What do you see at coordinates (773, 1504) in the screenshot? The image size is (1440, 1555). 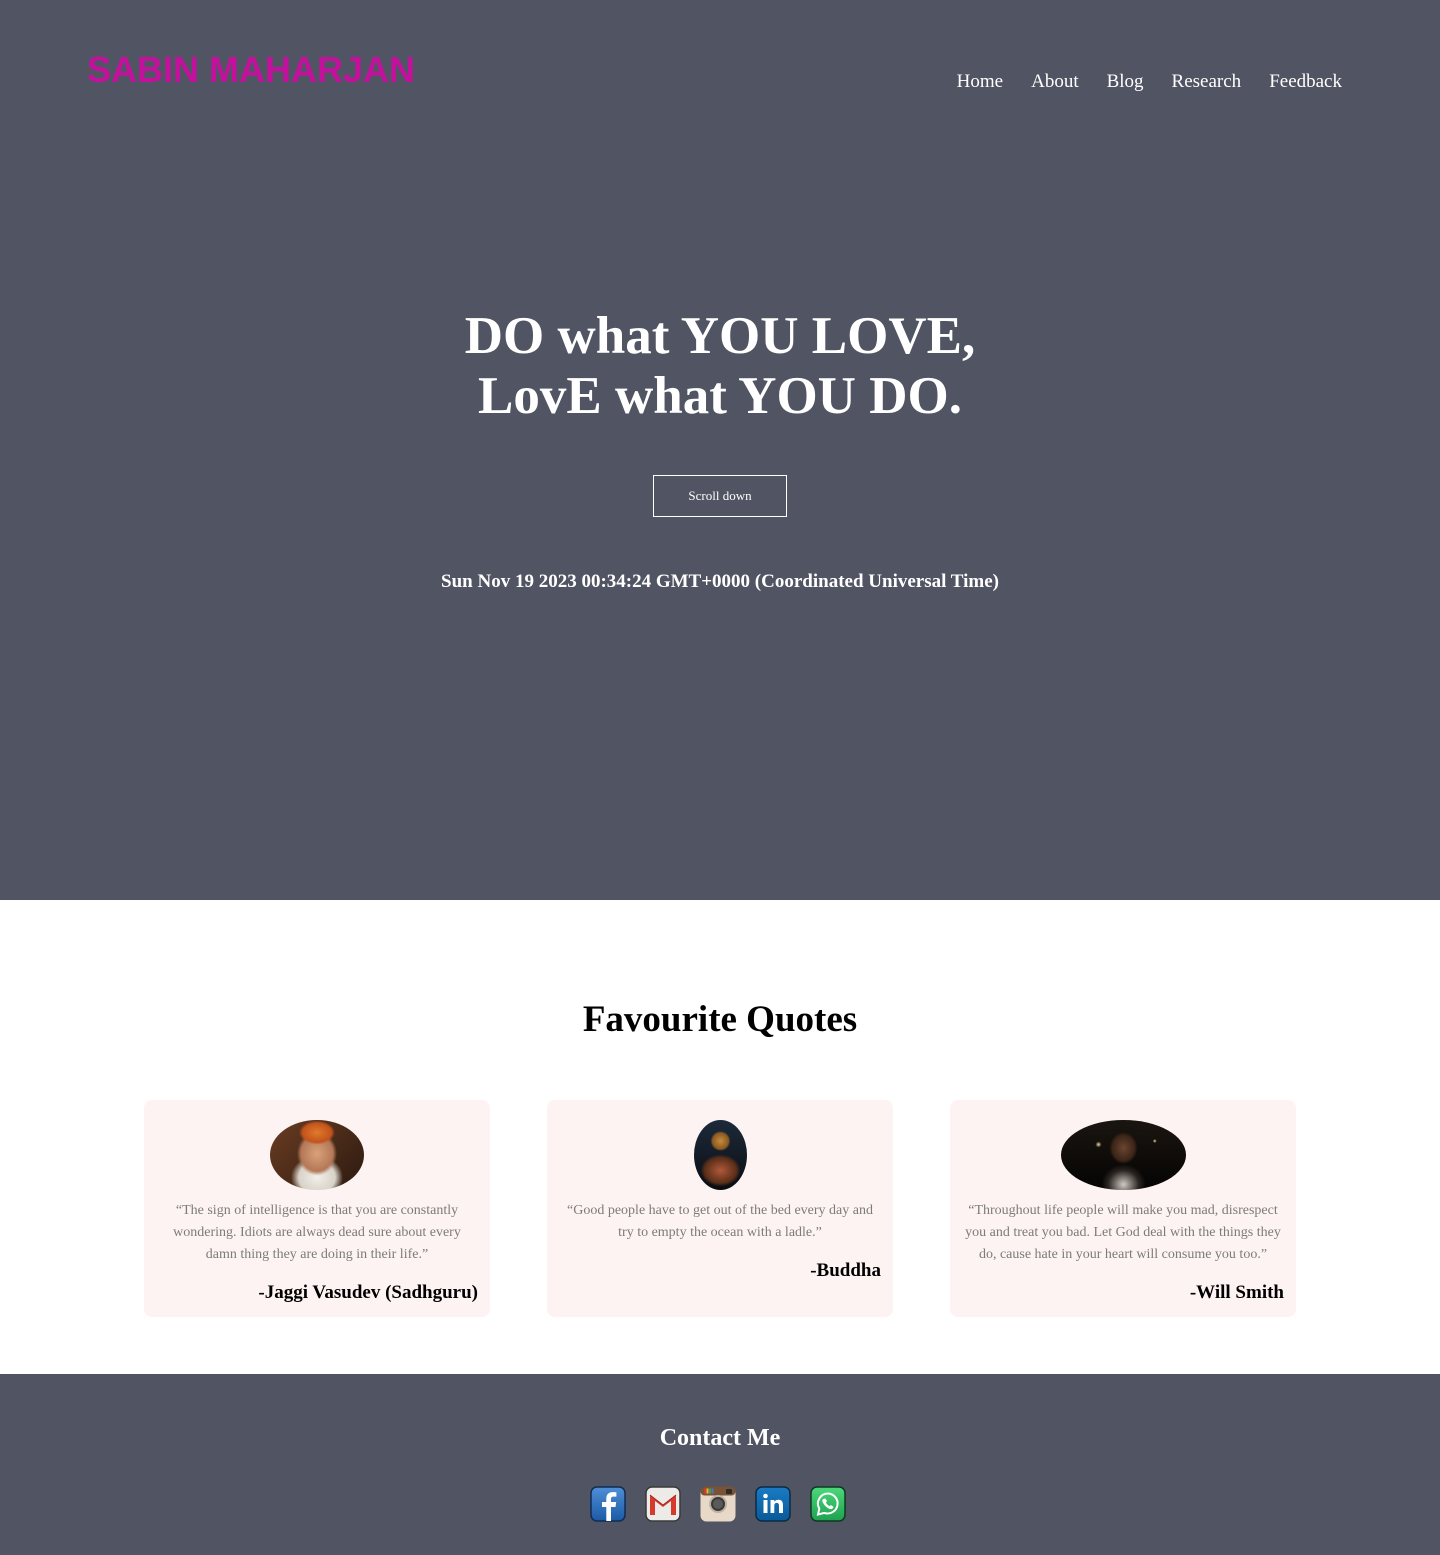 I see `linkedin-icon` at bounding box center [773, 1504].